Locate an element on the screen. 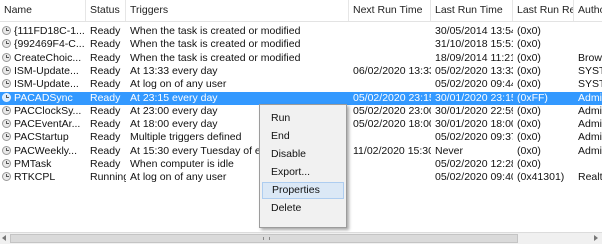 This screenshot has height=244, width=602. column-header-triggers: Triggers is located at coordinates (237, 10).